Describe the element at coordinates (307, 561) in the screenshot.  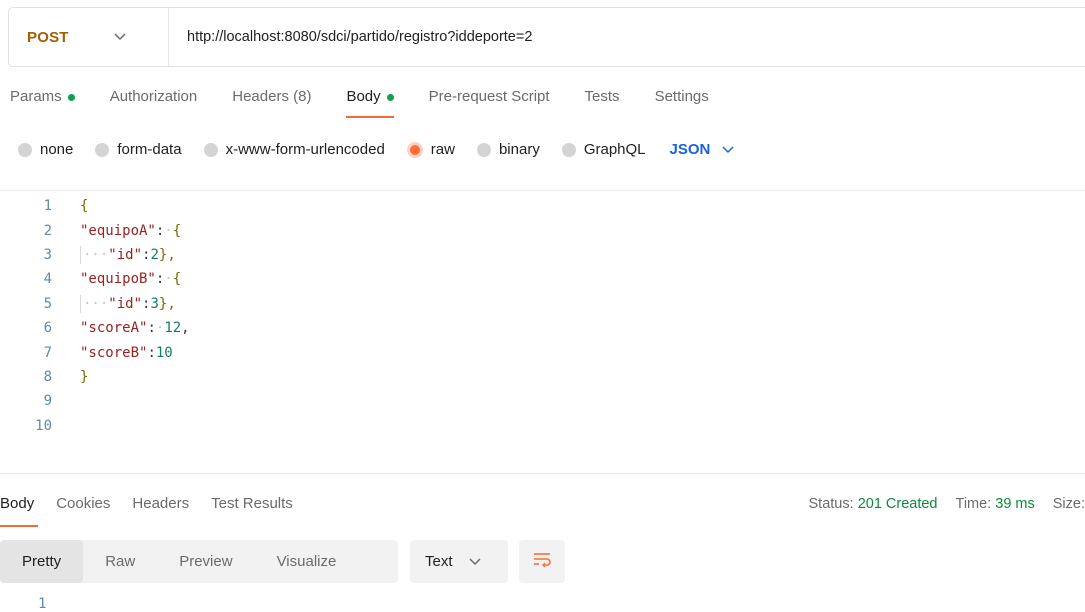
I see `view-visualize: Visualize` at that location.